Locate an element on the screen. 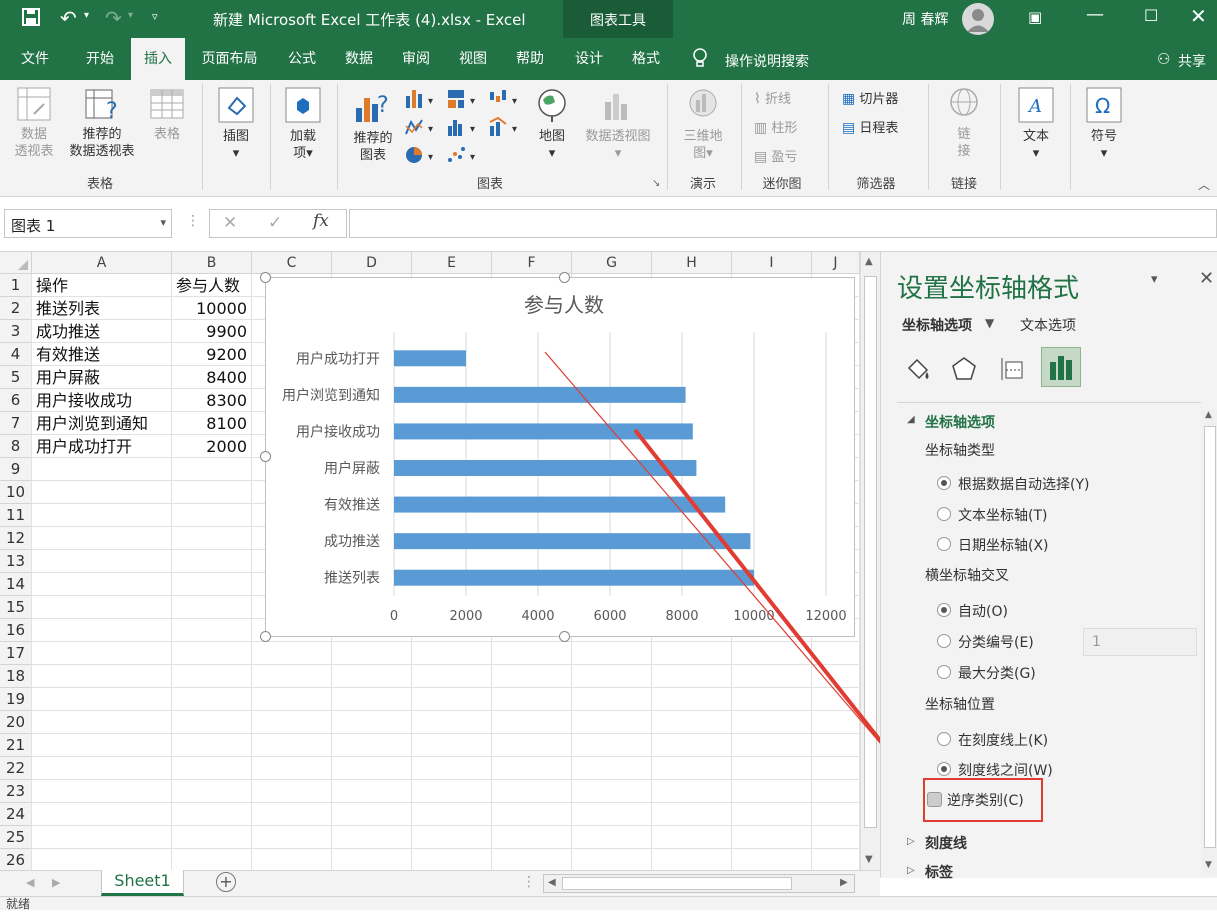  category-label: 有效推送 is located at coordinates (352, 506).